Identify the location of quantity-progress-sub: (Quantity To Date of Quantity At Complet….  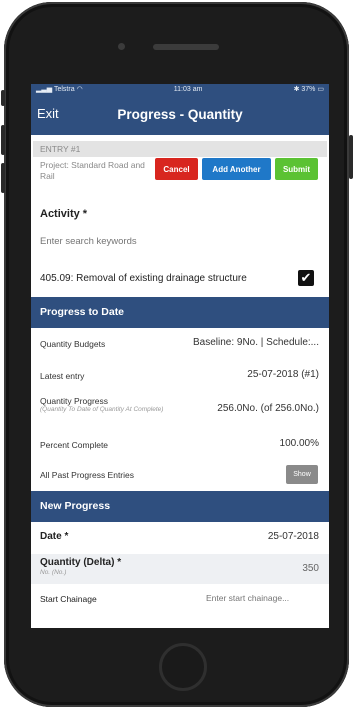
(102, 409).